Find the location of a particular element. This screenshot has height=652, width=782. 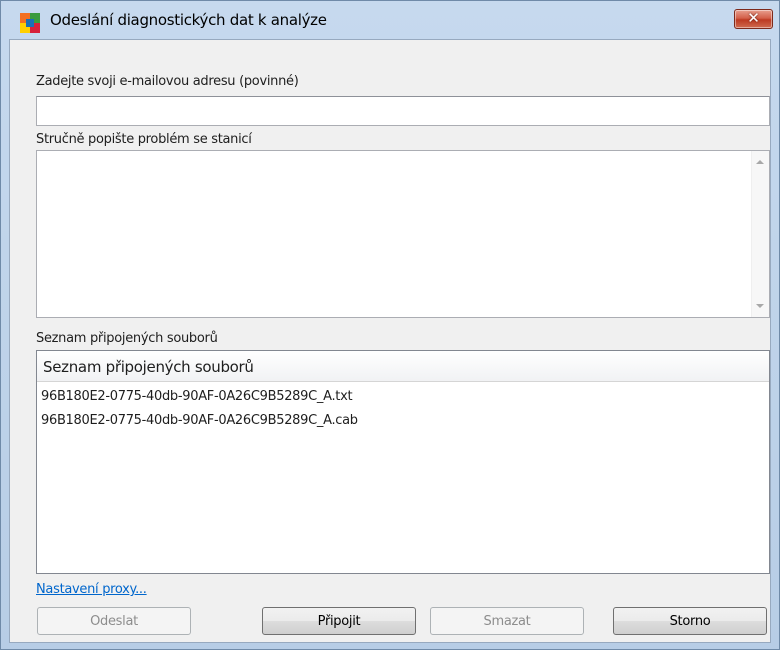

window-title: Odeslání diagnostických dat k analýze is located at coordinates (188, 20).